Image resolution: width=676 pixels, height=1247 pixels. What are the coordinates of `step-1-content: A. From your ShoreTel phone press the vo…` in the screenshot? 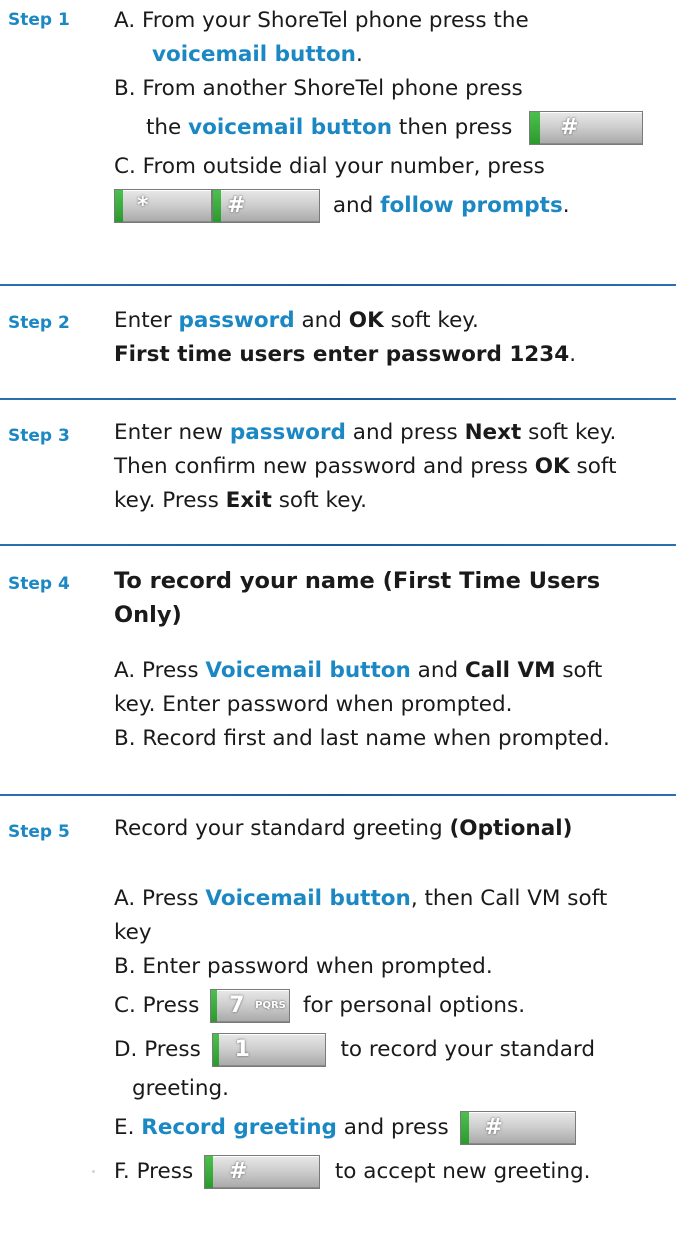 It's located at (392, 116).